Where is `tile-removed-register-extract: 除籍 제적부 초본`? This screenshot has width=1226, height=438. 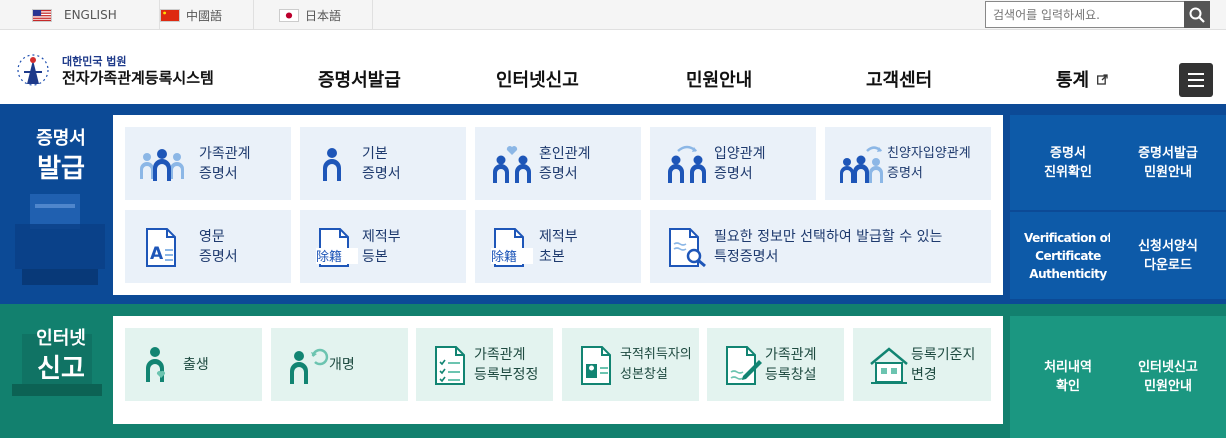
tile-removed-register-extract: 除籍 제적부 초본 is located at coordinates (558, 246).